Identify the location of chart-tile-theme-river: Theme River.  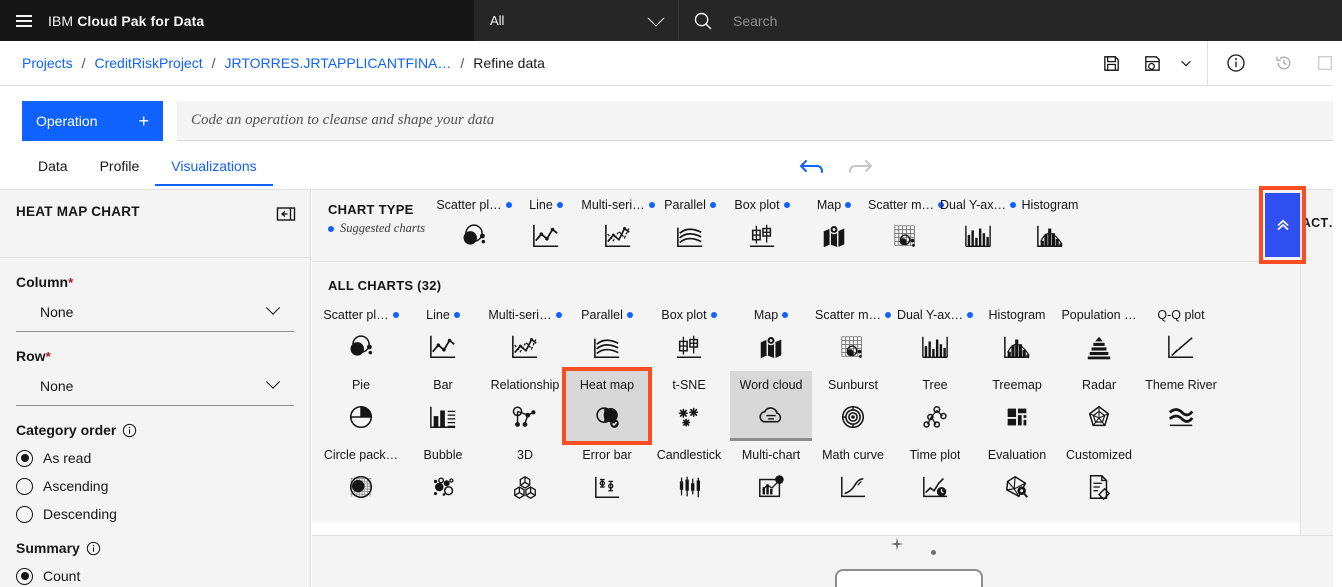
(1181, 406).